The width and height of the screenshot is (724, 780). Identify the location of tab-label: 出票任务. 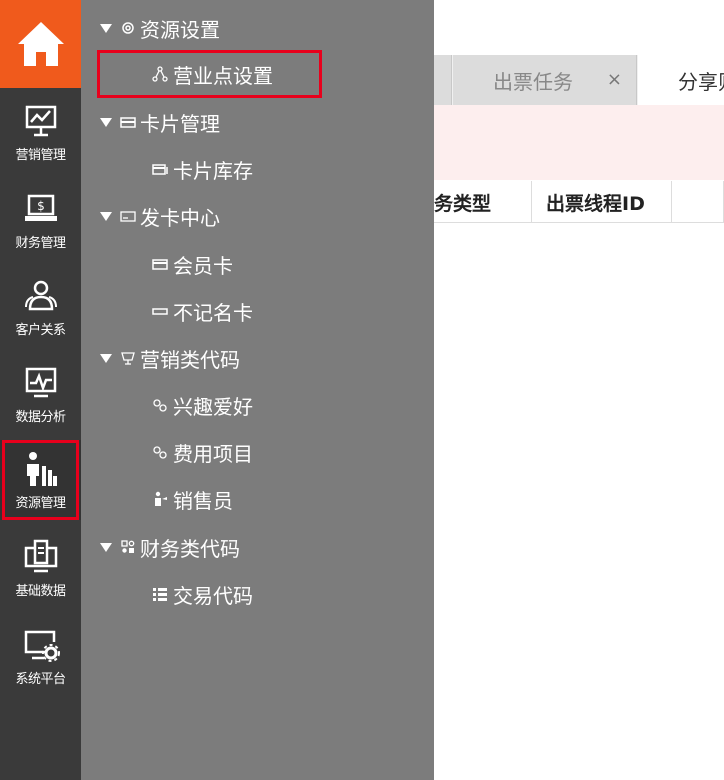
(533, 81).